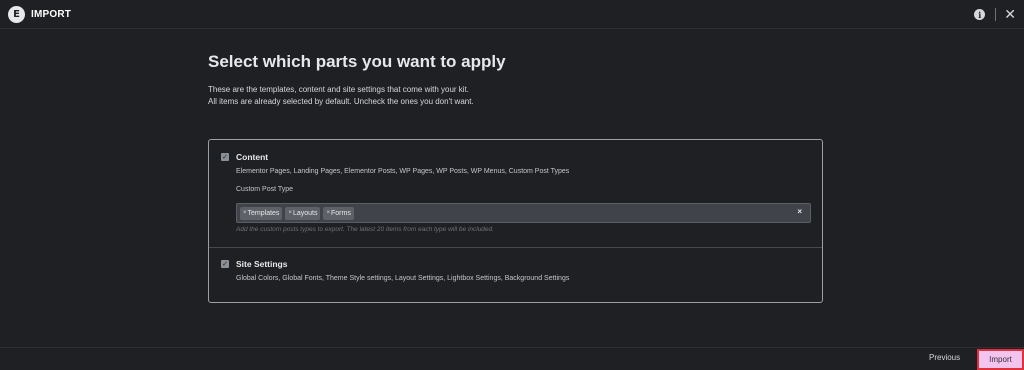 This screenshot has width=1024, height=370. Describe the element at coordinates (265, 189) in the screenshot. I see `custom-post-type-label: Custom Post Type` at that location.